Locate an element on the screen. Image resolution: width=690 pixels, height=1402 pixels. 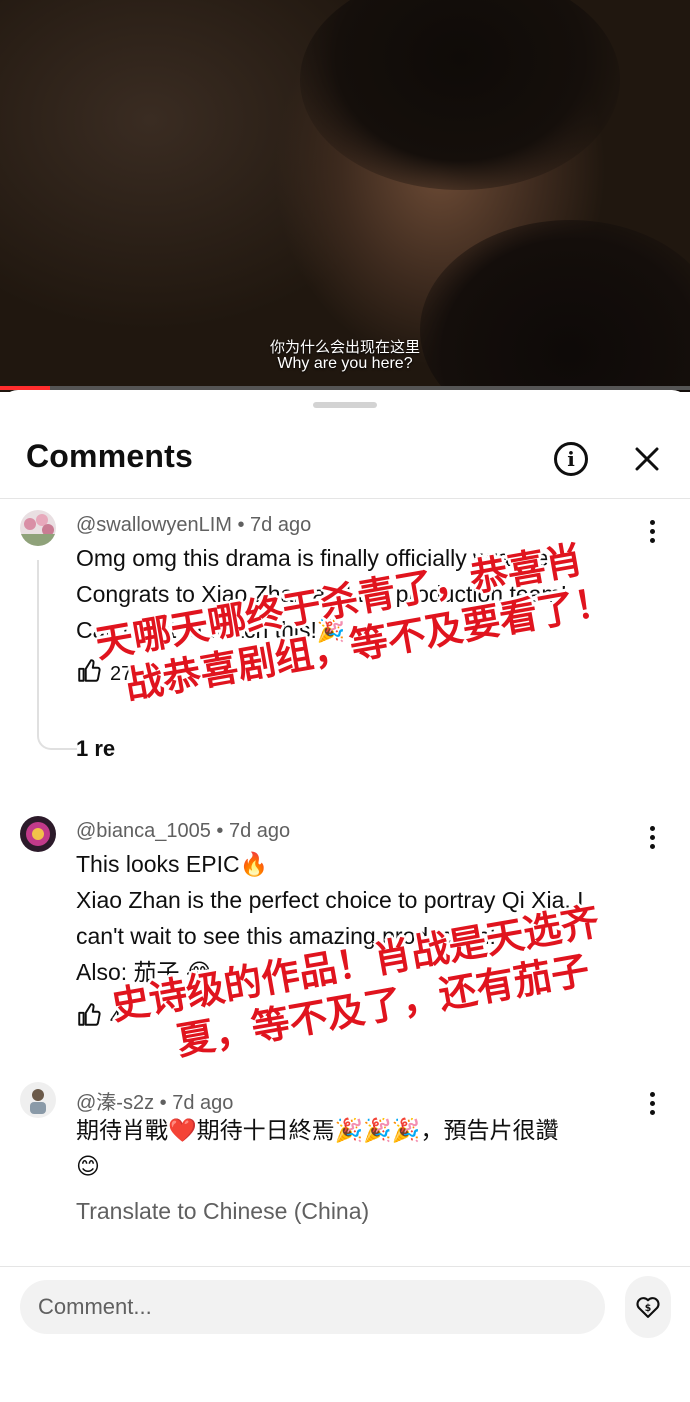
comment-meta: @swallowyenLIM • 7d ago is located at coordinates (194, 525).